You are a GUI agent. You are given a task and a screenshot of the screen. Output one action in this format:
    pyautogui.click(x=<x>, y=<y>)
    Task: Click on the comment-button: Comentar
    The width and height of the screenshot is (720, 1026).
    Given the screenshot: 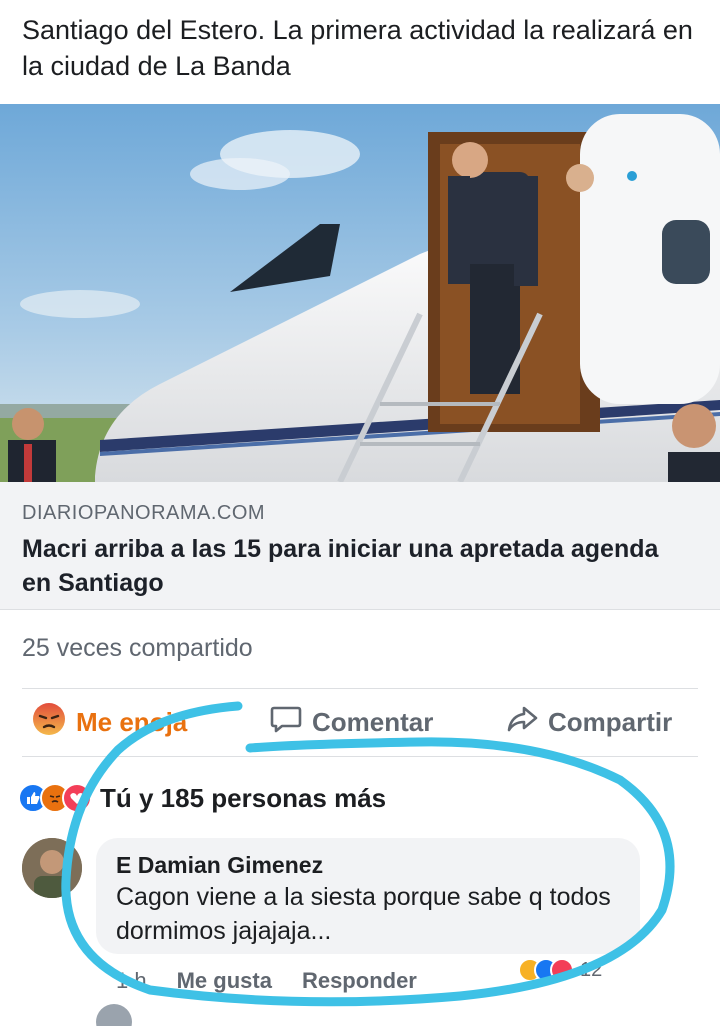 What is the action you would take?
    pyautogui.click(x=351, y=722)
    